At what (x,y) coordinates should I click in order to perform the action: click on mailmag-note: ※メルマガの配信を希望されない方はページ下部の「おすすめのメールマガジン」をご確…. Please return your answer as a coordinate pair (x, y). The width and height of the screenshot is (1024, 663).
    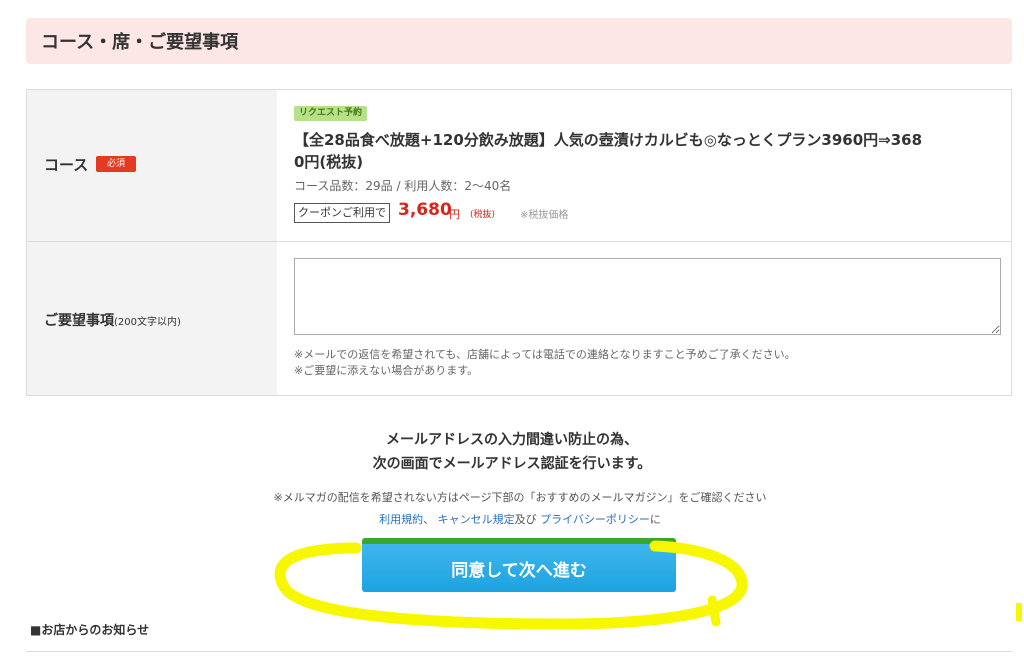
    Looking at the image, I should click on (520, 497).